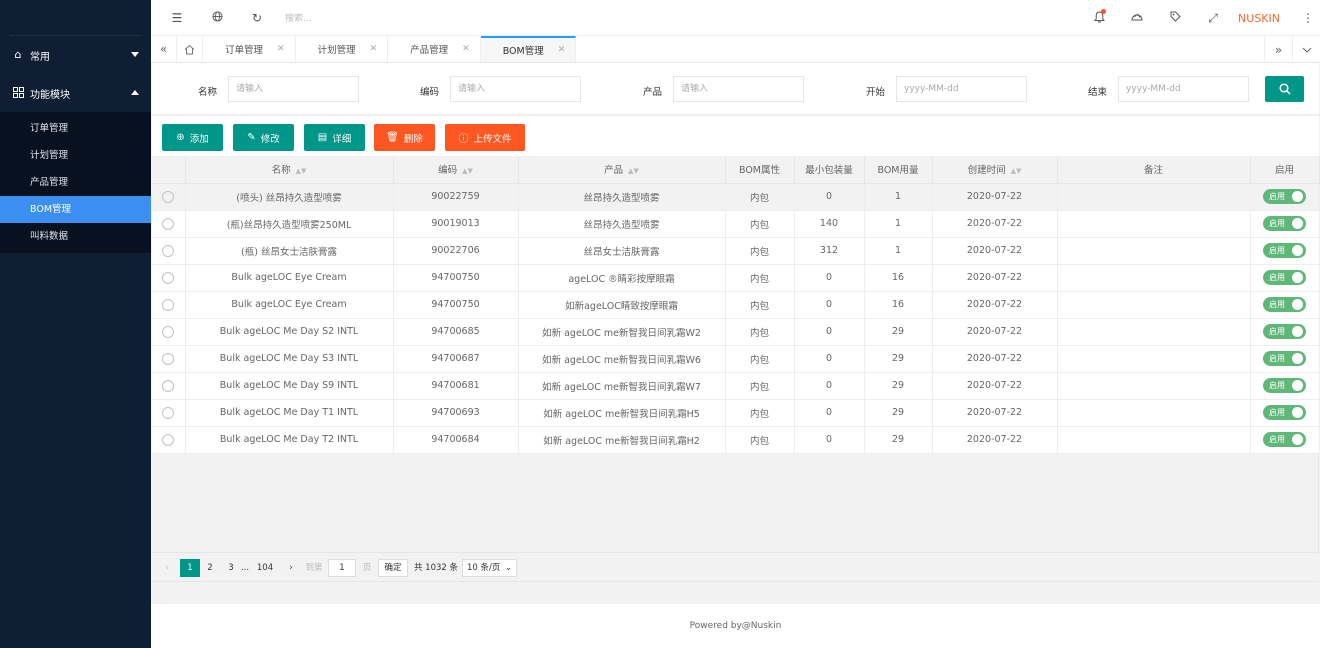 The height and width of the screenshot is (648, 1320). I want to click on page-last: 104, so click(265, 568).